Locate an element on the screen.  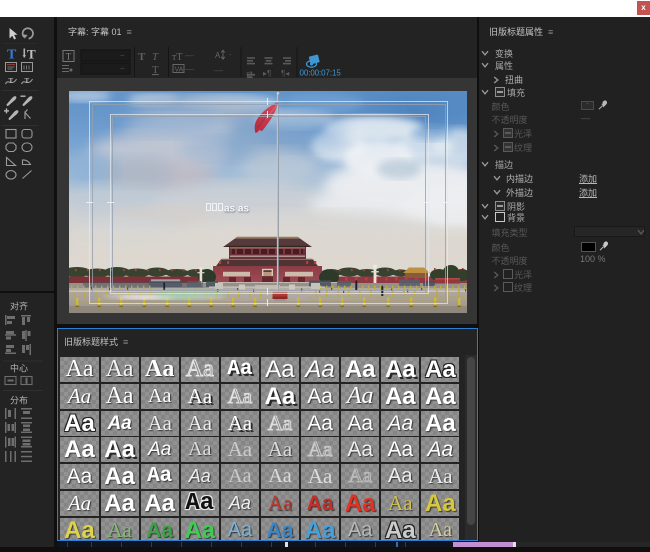
svg-text: тT is located at coordinates (177, 57).